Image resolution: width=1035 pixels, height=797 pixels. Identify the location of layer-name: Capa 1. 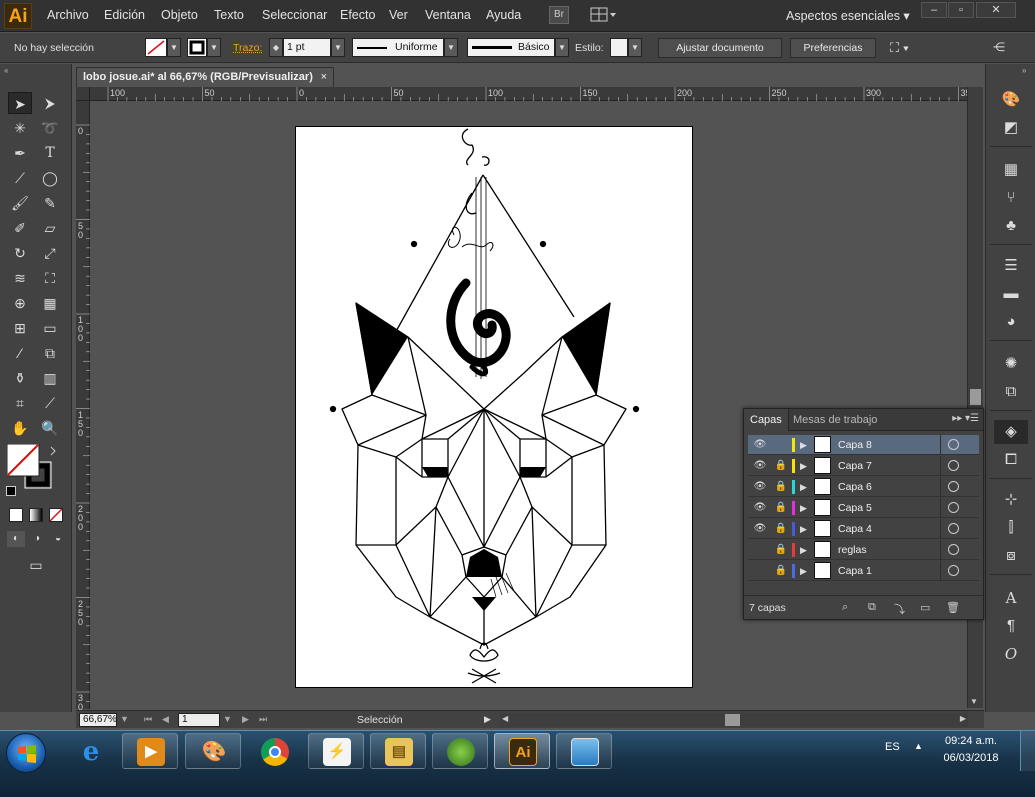
(855, 571).